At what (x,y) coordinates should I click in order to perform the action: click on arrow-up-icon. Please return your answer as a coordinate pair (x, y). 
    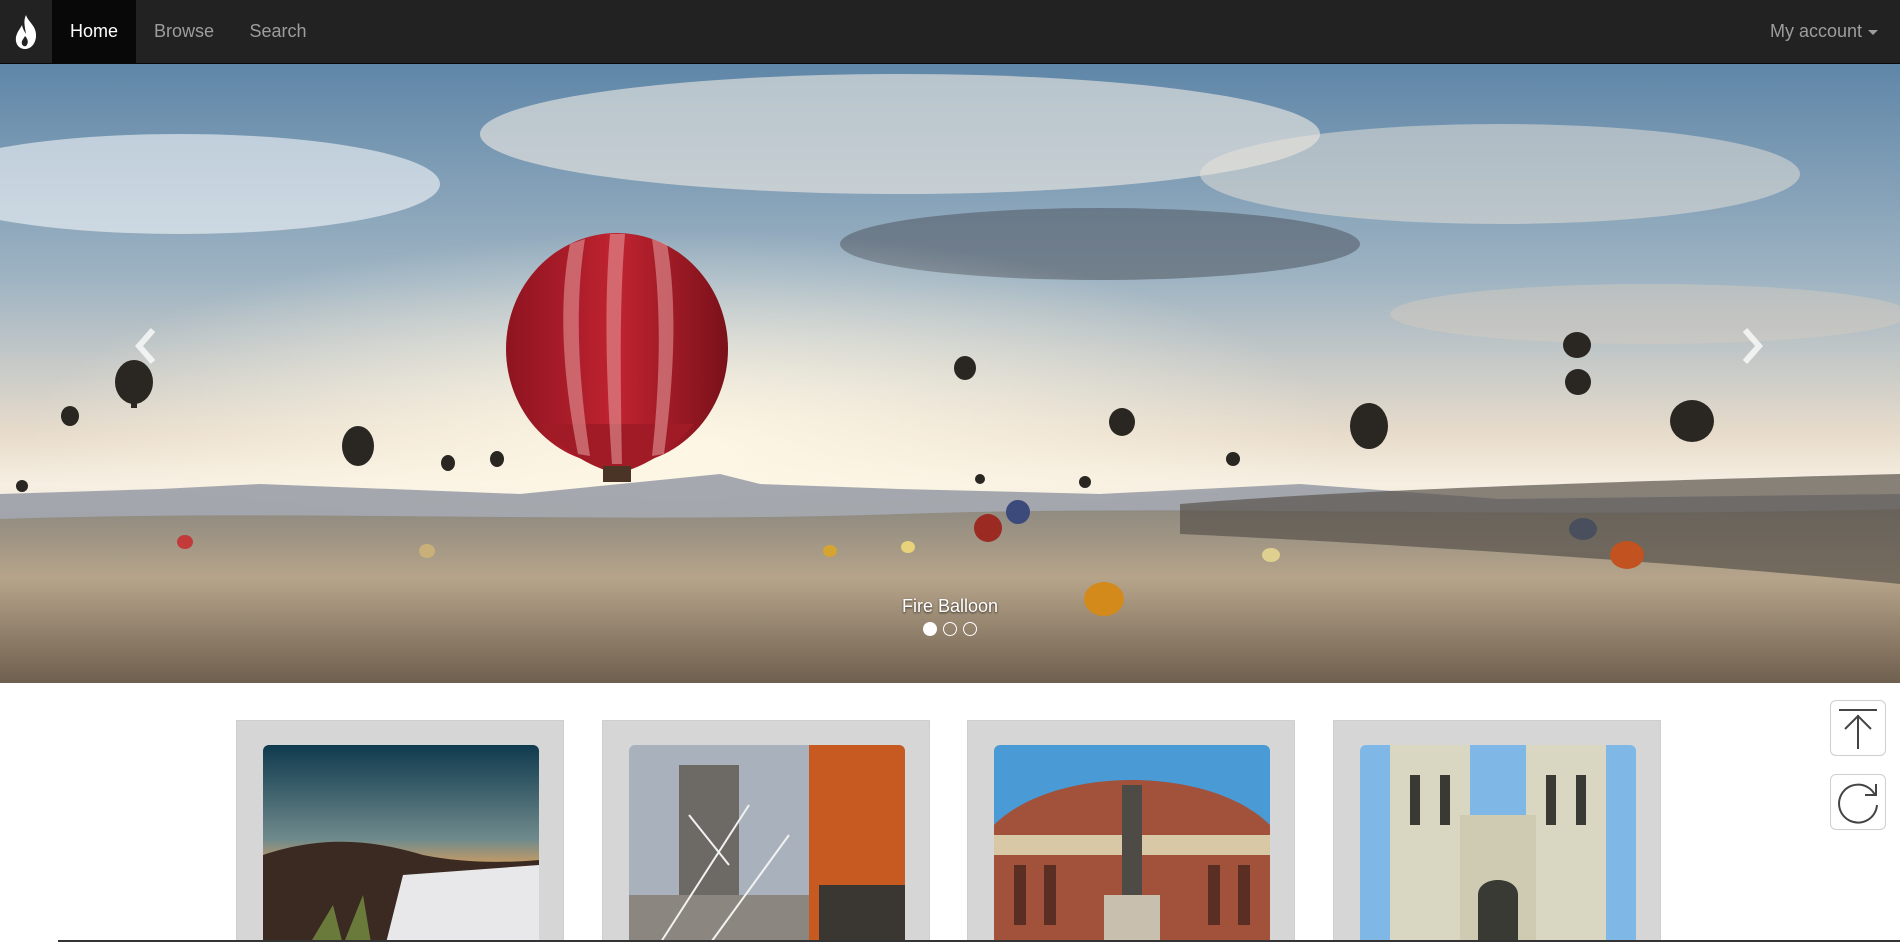
    Looking at the image, I should click on (1858, 729).